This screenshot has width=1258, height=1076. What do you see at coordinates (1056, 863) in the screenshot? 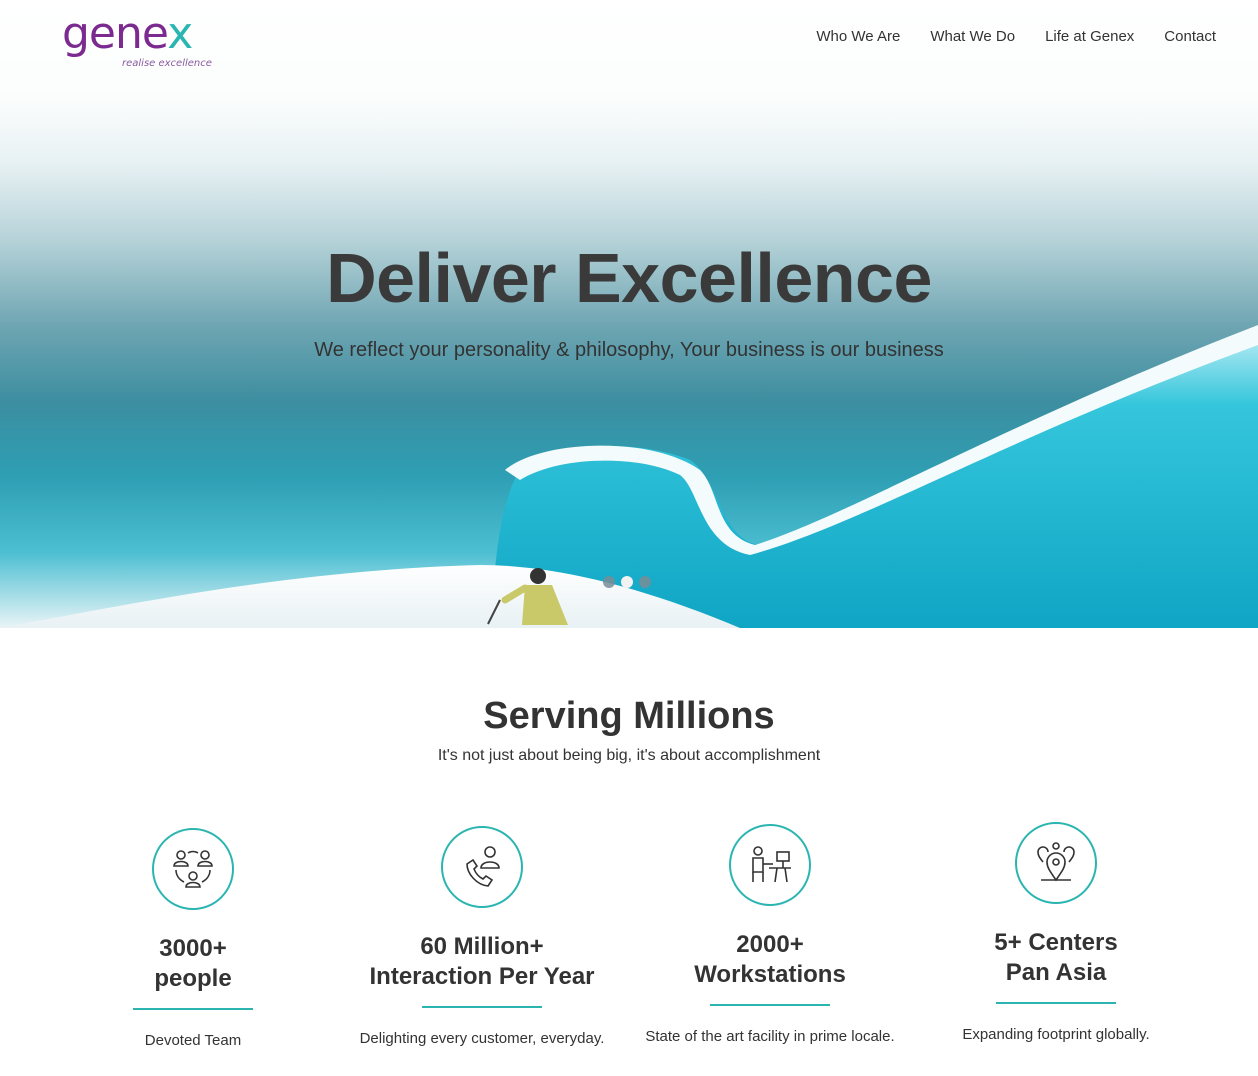
I see `location-pins-icon` at bounding box center [1056, 863].